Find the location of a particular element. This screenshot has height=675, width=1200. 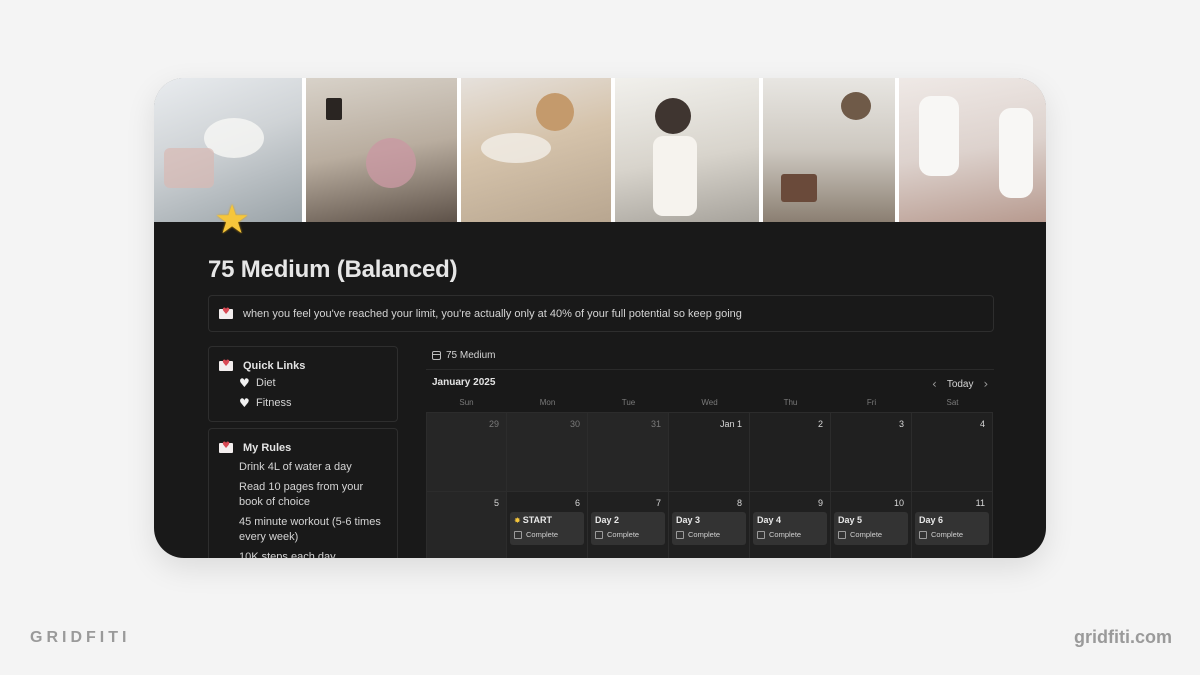

calendar-day-cell: Jan 1 is located at coordinates (709, 452).